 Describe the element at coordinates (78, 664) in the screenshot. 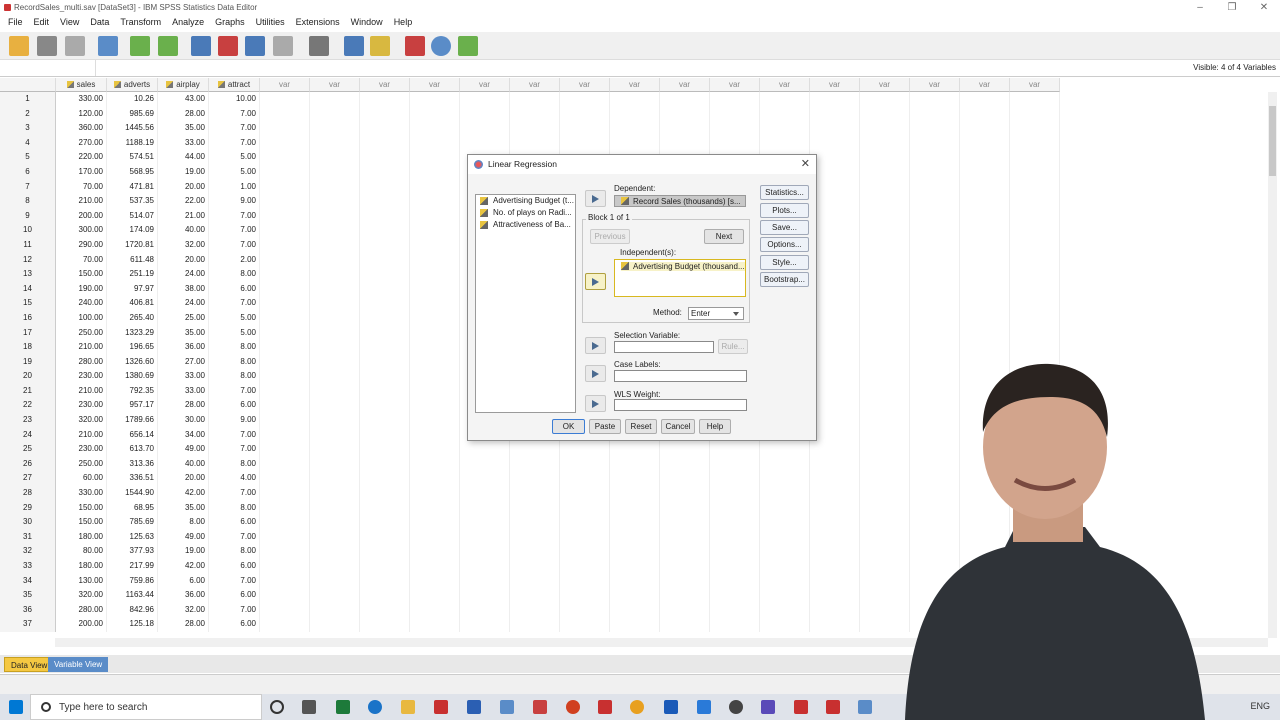

I see `tab-variable-view: Variable View` at that location.